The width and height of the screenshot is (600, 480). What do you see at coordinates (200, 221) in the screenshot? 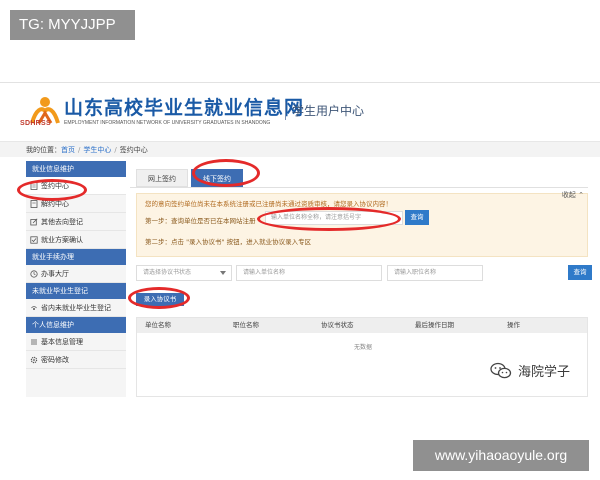
I see `notice-step-one: 第一步：查询单位是否已在本网站注册` at bounding box center [200, 221].